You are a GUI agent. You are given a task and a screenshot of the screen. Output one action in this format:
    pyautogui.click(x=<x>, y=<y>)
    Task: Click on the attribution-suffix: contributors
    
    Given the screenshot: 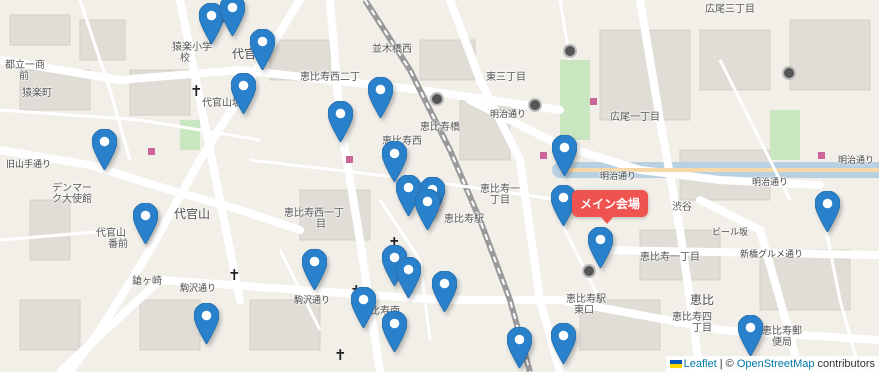 What is the action you would take?
    pyautogui.click(x=844, y=364)
    